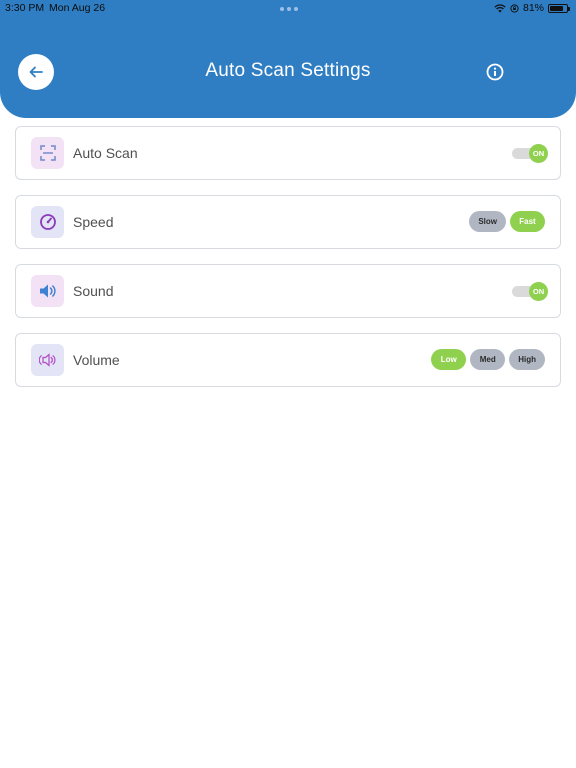 The image size is (576, 768). Describe the element at coordinates (288, 222) in the screenshot. I see `setting-speed: Speed Slow Fast` at that location.